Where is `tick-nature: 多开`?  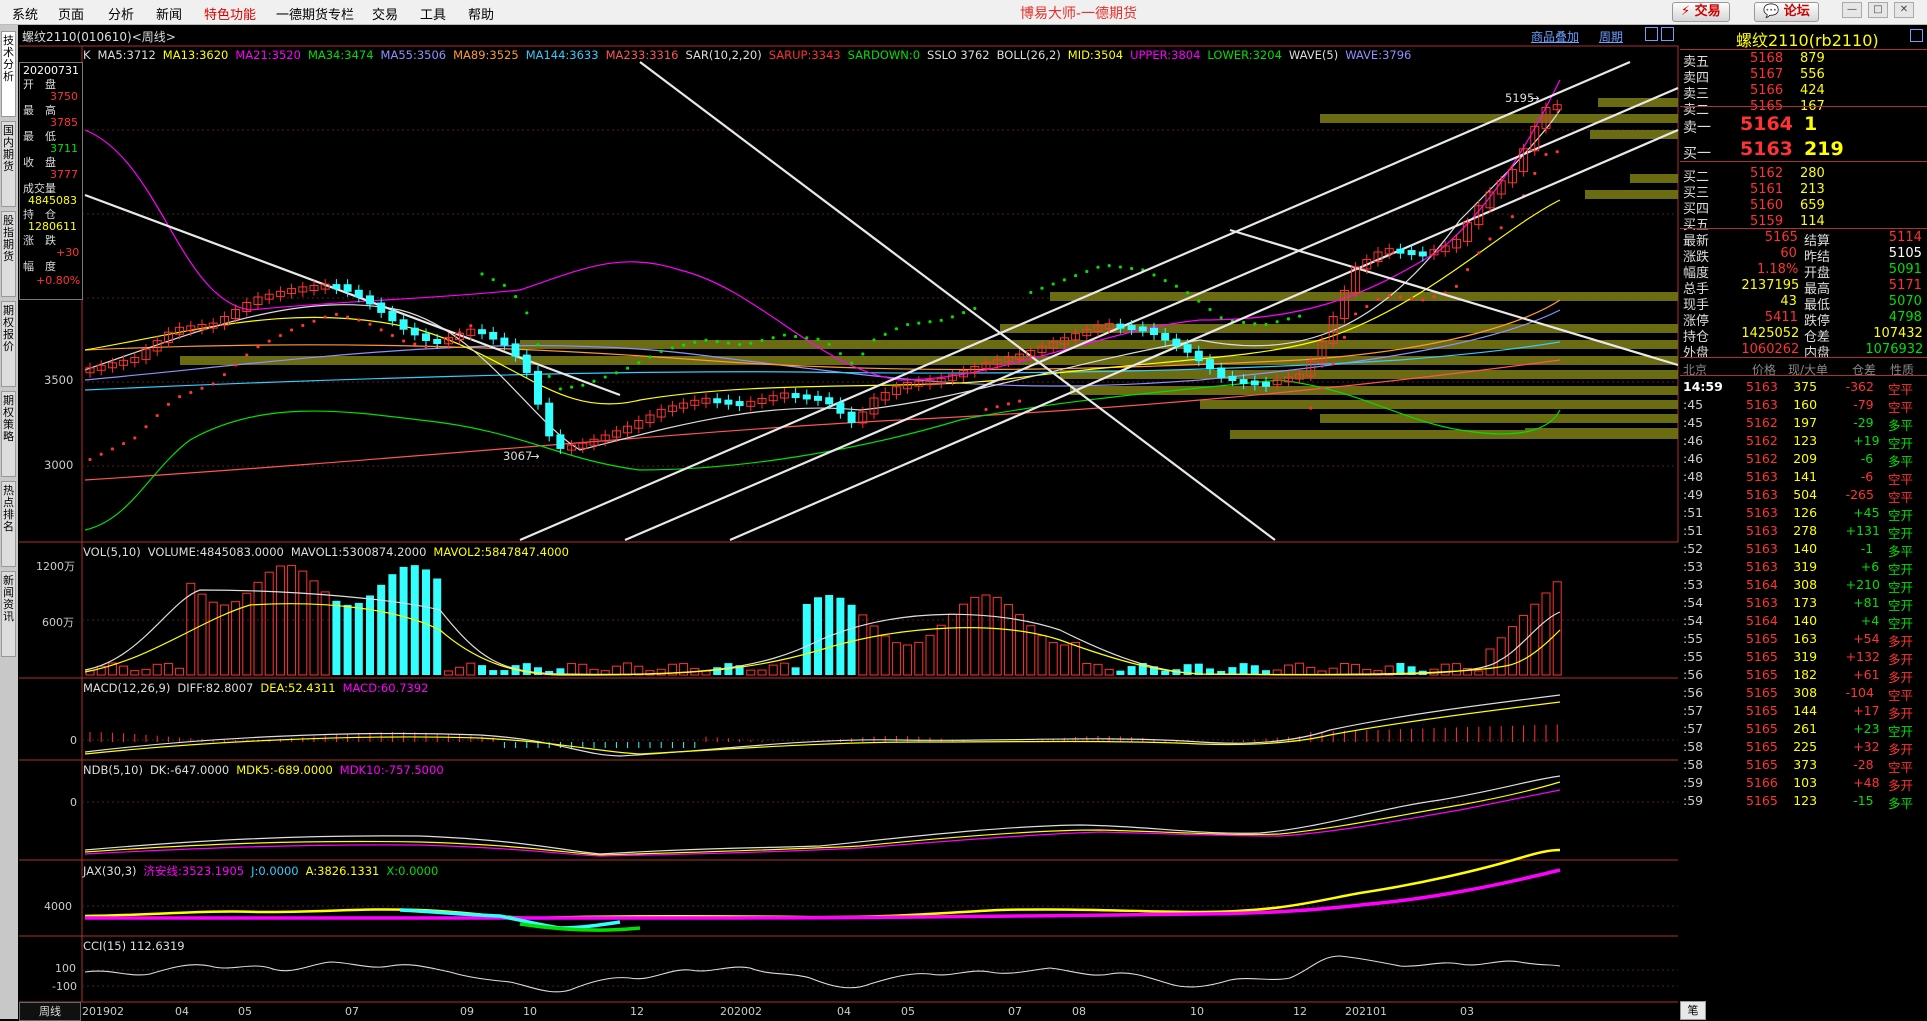
tick-nature: 多开 is located at coordinates (1901, 641).